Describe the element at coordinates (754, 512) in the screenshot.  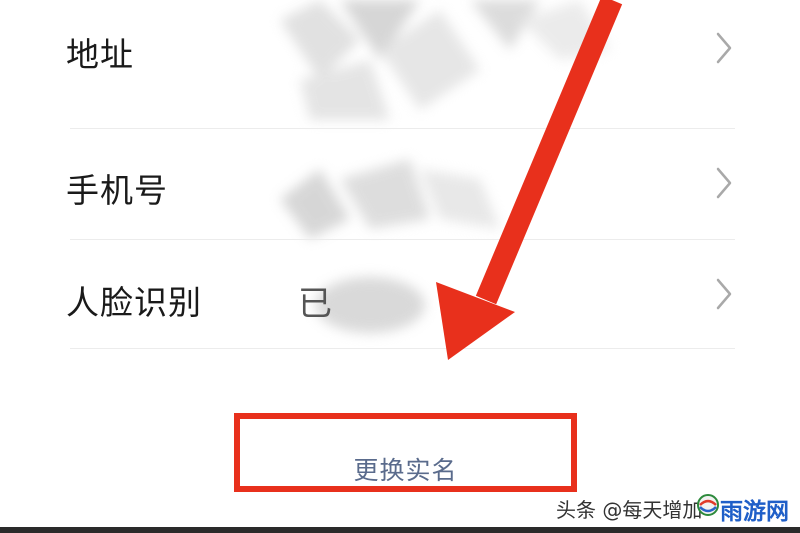
I see `watermark-brand: 雨游网` at that location.